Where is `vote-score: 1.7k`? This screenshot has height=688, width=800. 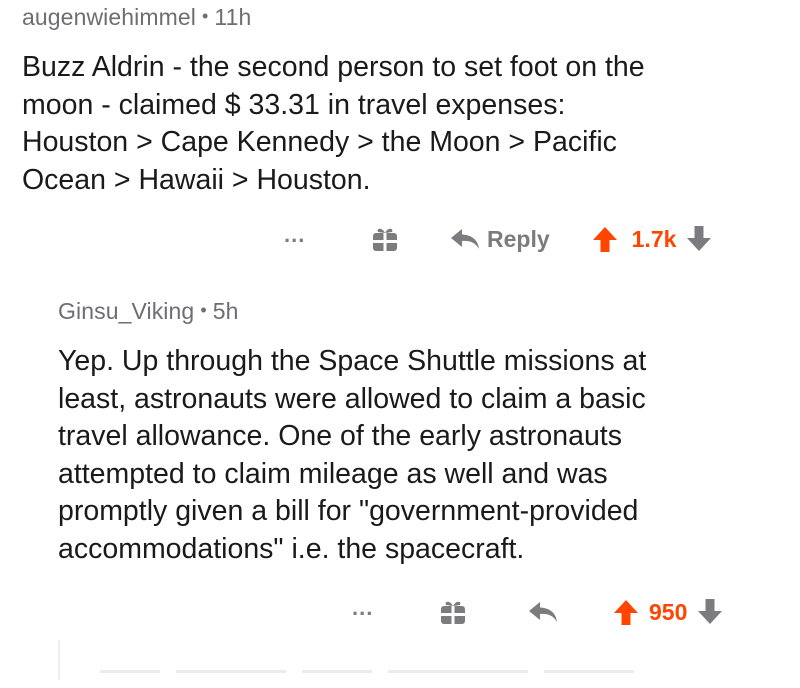
vote-score: 1.7k is located at coordinates (654, 238).